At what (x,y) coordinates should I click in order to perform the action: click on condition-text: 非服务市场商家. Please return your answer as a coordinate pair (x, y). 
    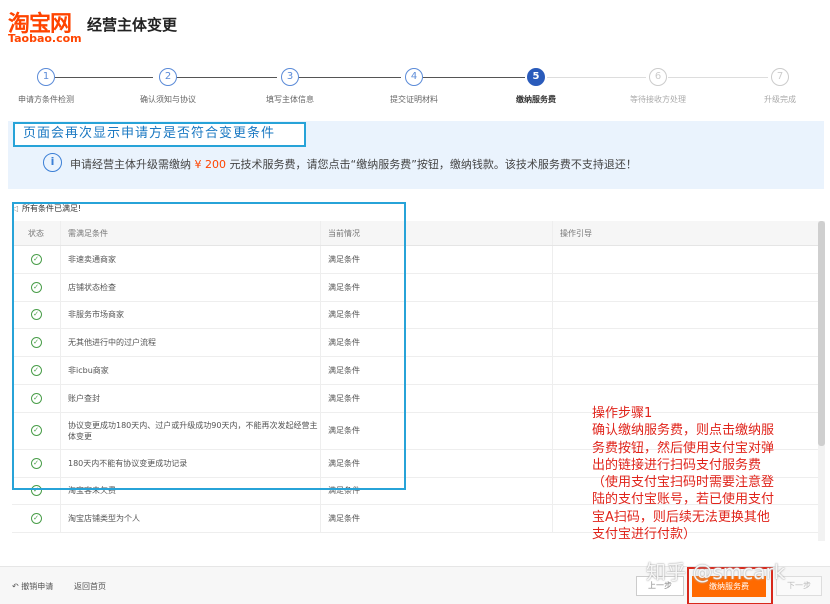
    Looking at the image, I should click on (96, 315).